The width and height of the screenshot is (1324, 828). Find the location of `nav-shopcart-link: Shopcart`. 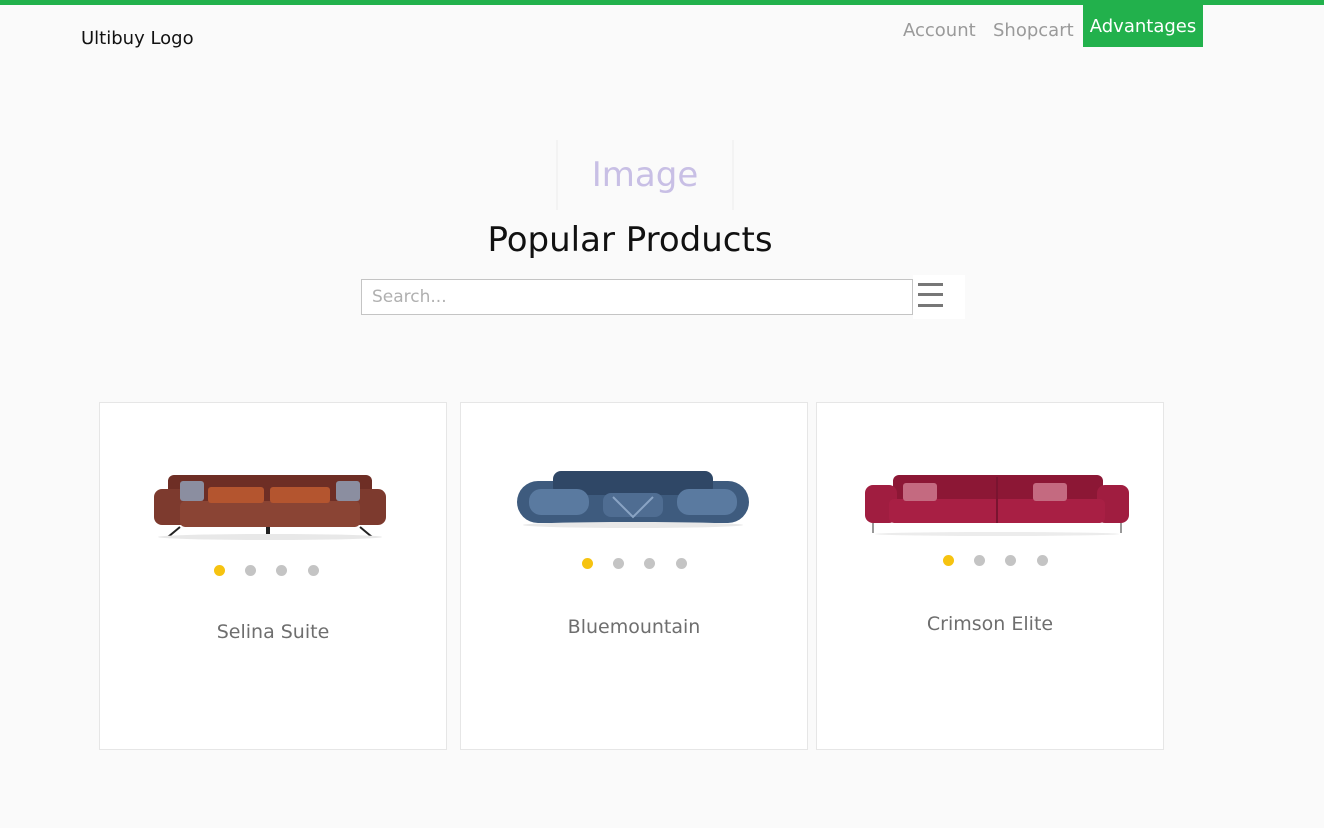

nav-shopcart-link: Shopcart is located at coordinates (1033, 30).